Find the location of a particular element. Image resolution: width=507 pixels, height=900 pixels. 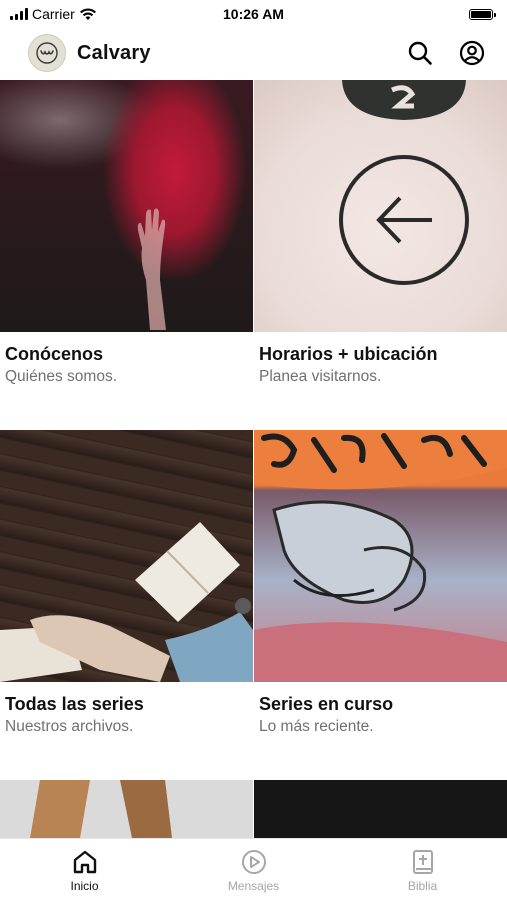

card-subtitle: Quiénes somos. is located at coordinates (61, 376).